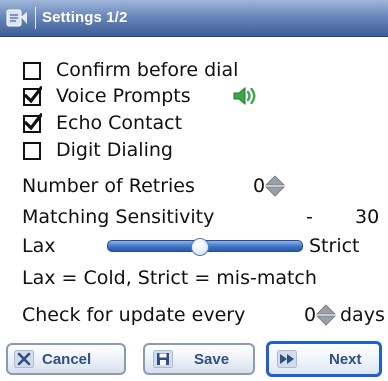  What do you see at coordinates (147, 70) in the screenshot?
I see `confirm-before-dial-label: Confirm before dial` at bounding box center [147, 70].